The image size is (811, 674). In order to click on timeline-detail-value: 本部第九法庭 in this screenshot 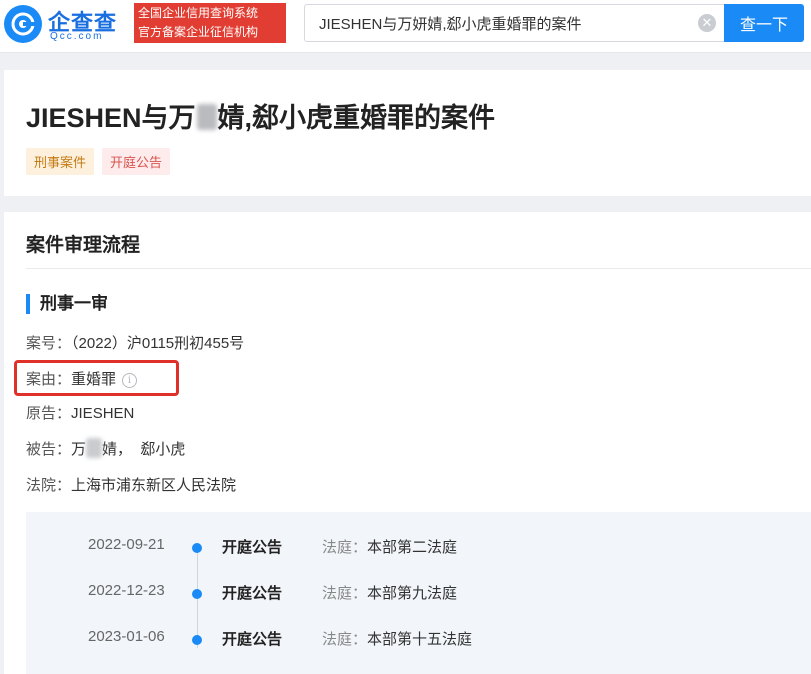, I will do `click(412, 593)`.